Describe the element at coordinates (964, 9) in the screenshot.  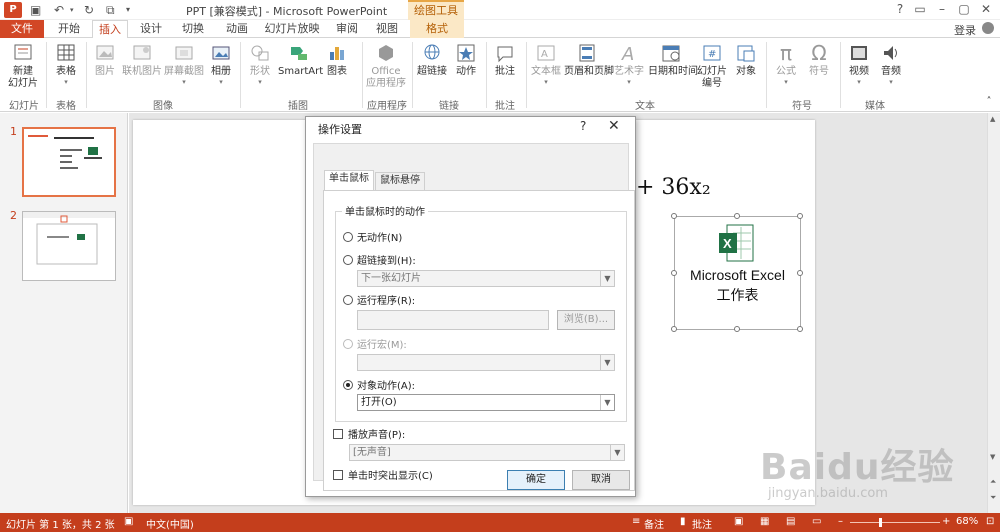
I see `maximize-icon: ▢` at that location.